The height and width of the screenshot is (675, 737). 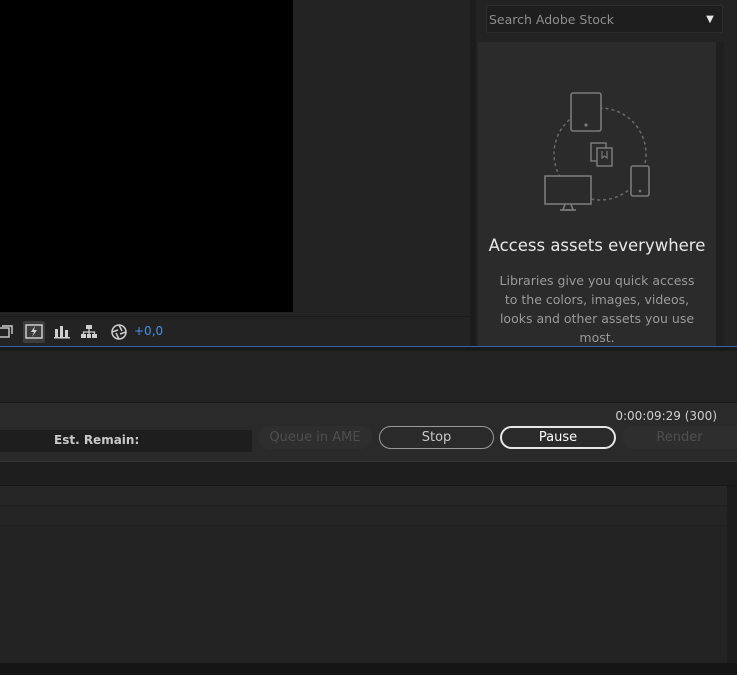 What do you see at coordinates (558, 437) in the screenshot?
I see `pause-button: Pause` at bounding box center [558, 437].